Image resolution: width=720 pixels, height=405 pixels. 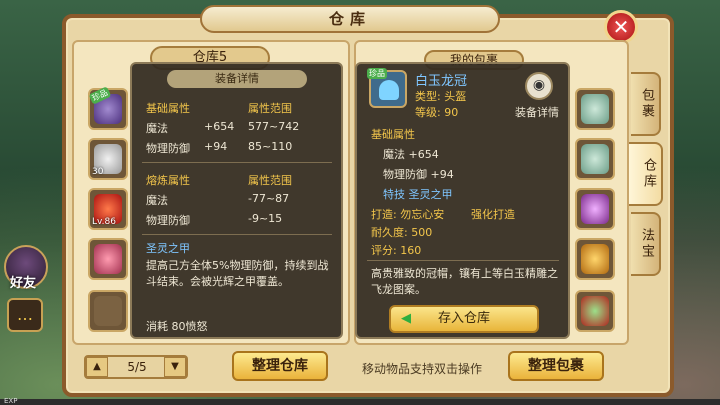 What do you see at coordinates (265, 218) in the screenshot?
I see `attr-range: -9~15` at bounding box center [265, 218].